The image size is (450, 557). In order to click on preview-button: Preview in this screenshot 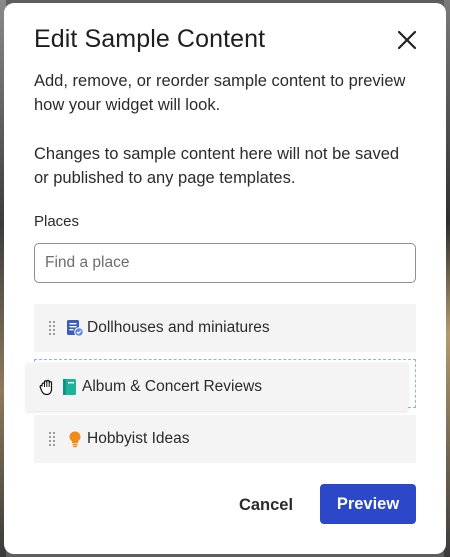, I will do `click(368, 504)`.